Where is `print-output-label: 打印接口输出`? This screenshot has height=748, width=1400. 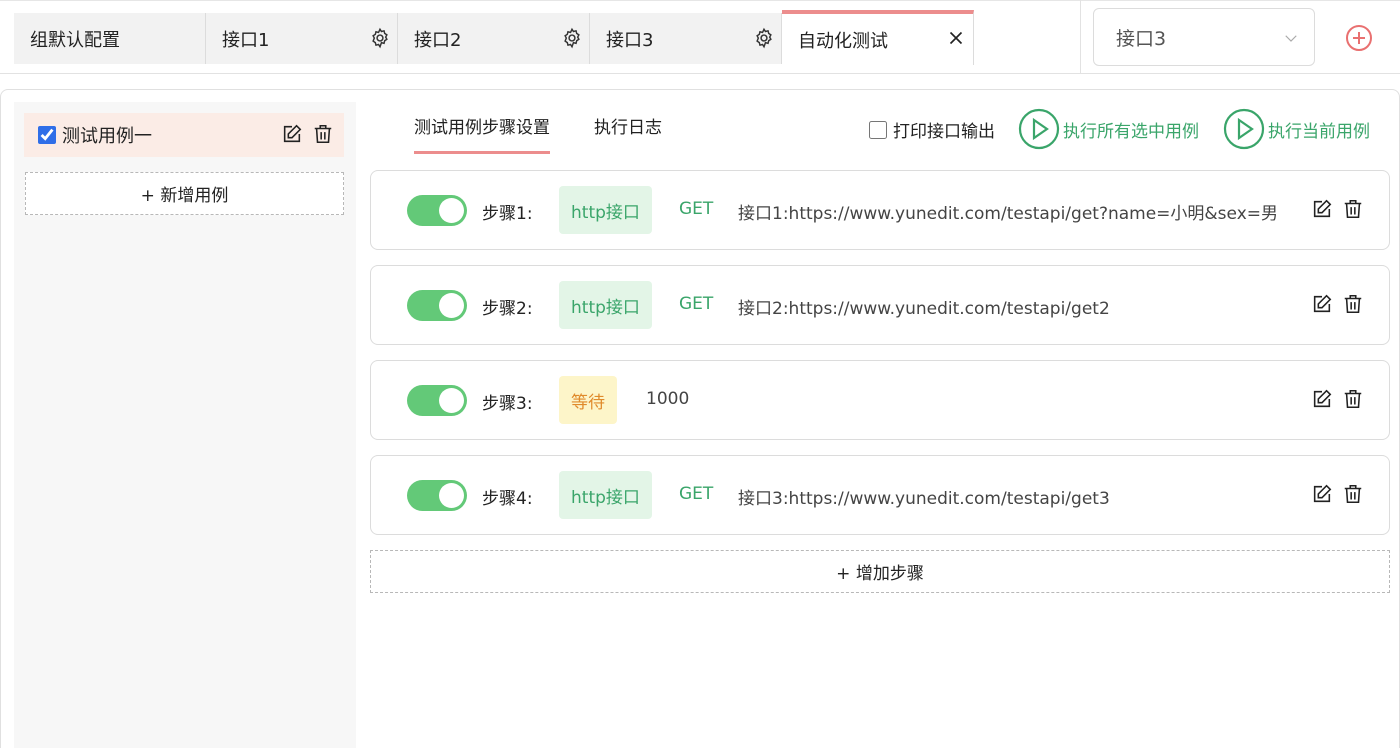 print-output-label: 打印接口输出 is located at coordinates (944, 132).